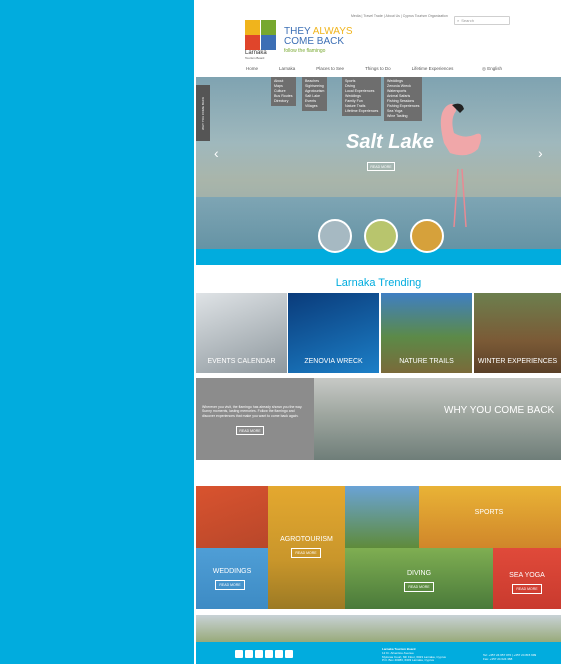 This screenshot has width=561, height=664. What do you see at coordinates (232, 571) in the screenshot?
I see `mosaic-label: WEDDINGS` at bounding box center [232, 571].